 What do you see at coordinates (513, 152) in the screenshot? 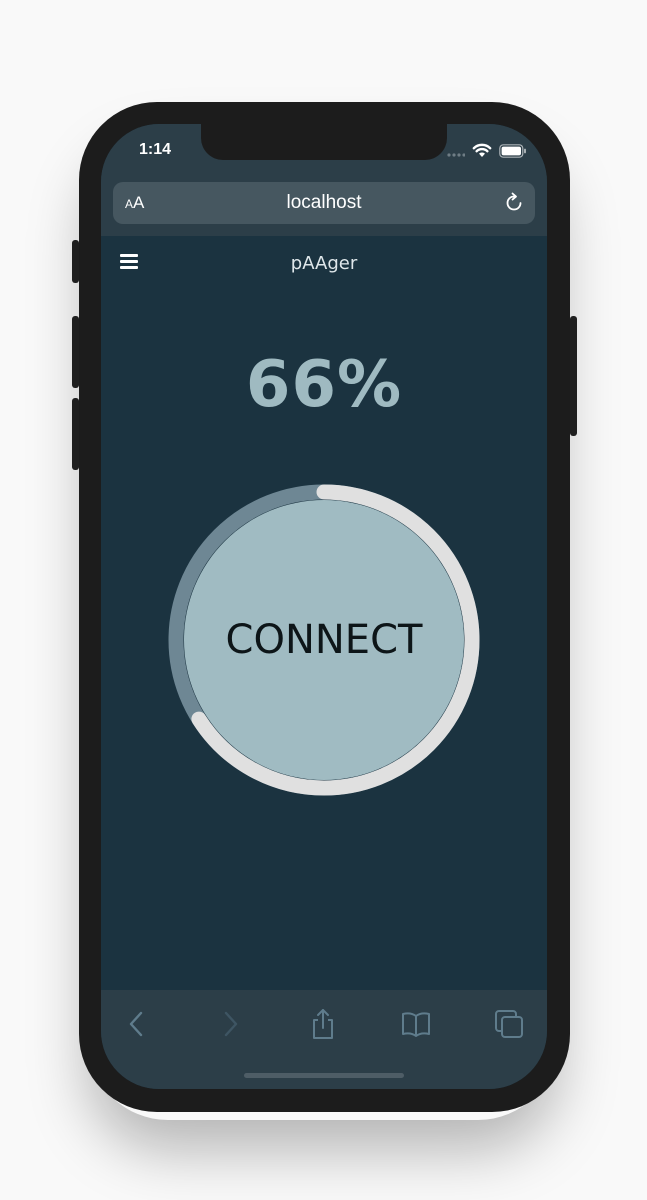
I see `battery-icon` at bounding box center [513, 152].